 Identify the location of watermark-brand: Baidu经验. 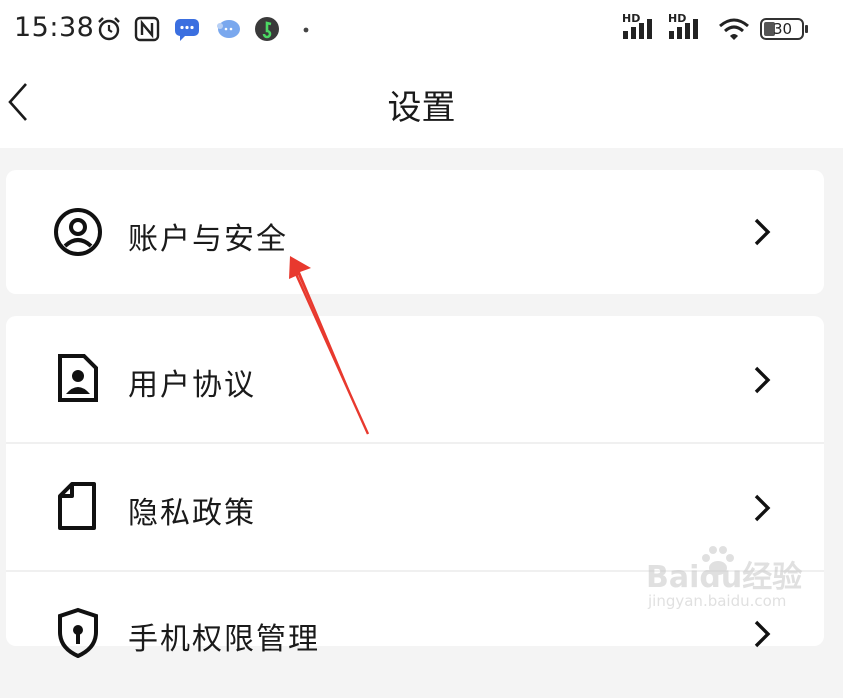
(724, 577).